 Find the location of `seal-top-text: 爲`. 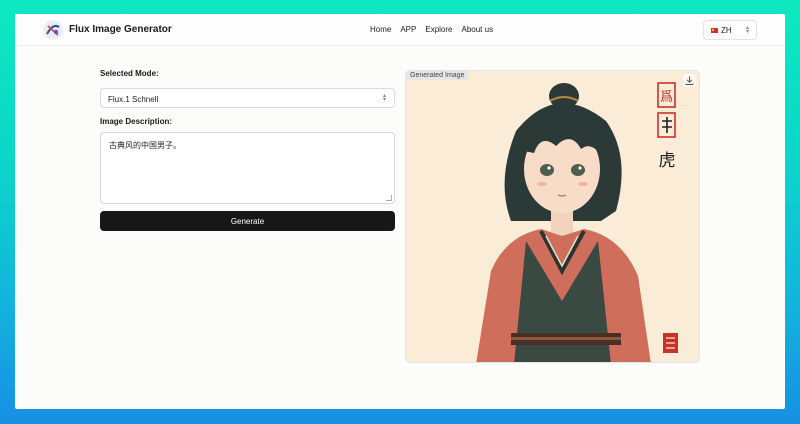

seal-top-text: 爲 is located at coordinates (666, 97).